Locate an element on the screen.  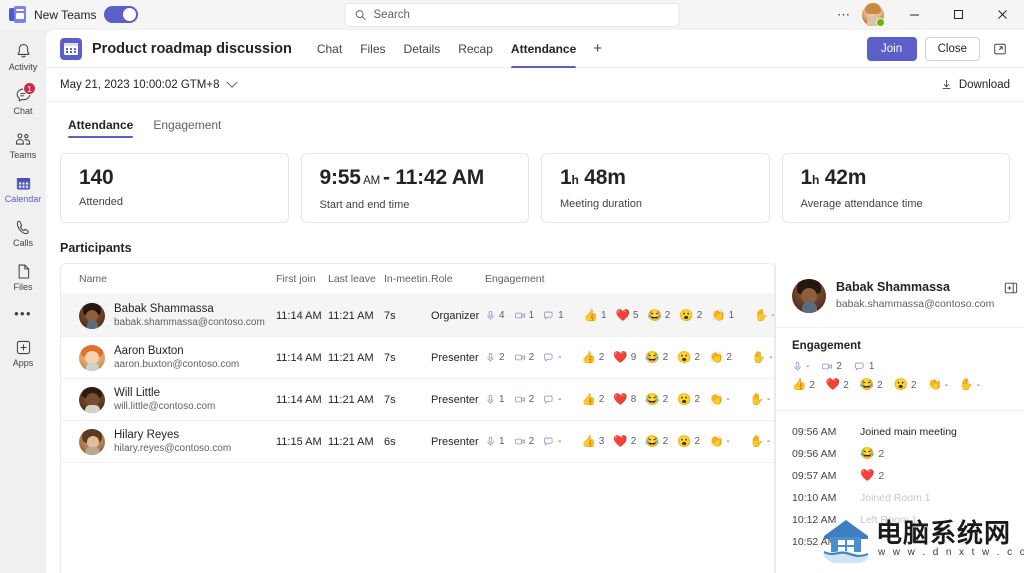
stat-duration-label: Meeting duration is located at coordinates (601, 204).